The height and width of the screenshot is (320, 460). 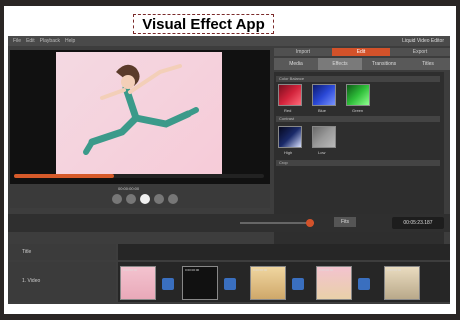 I want to click on zoom-slider-handle, so click(x=310, y=223).